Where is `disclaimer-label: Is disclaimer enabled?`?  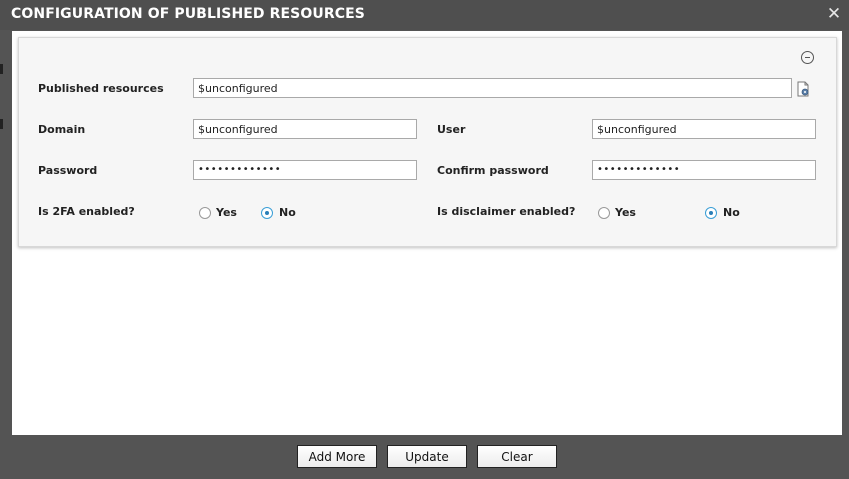 disclaimer-label: Is disclaimer enabled? is located at coordinates (506, 211).